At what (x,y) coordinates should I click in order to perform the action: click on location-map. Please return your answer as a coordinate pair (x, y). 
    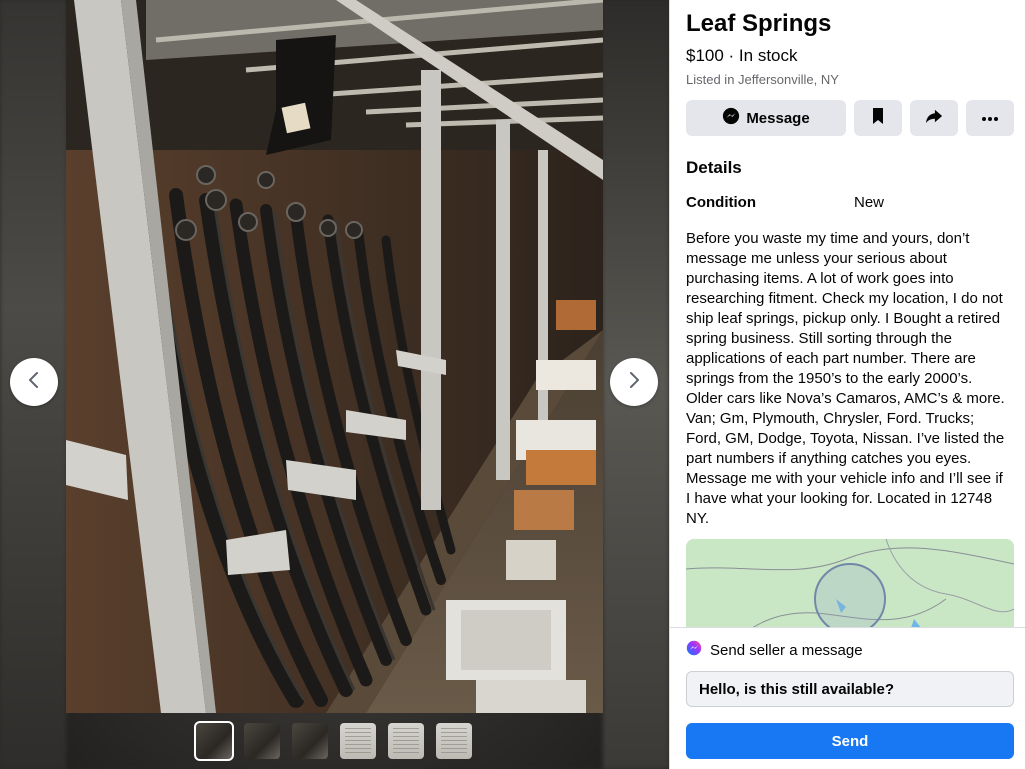
    Looking at the image, I should click on (850, 583).